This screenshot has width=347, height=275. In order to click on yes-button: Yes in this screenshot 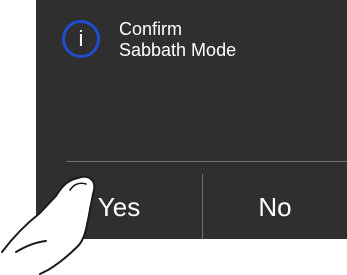, I will do `click(119, 207)`.